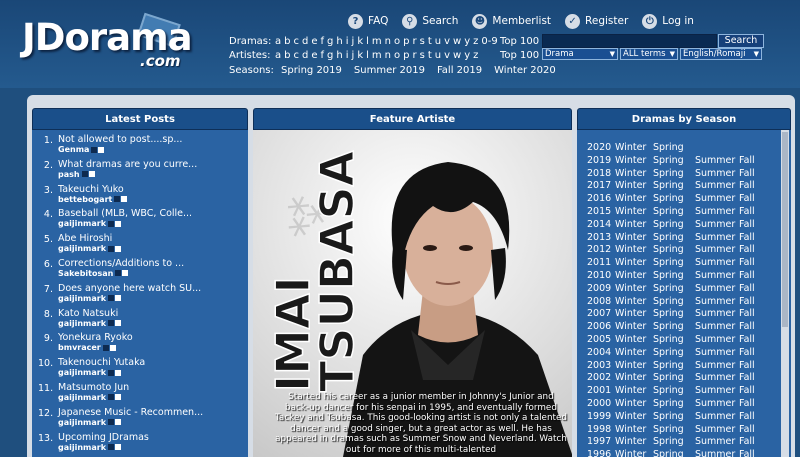 This screenshot has height=457, width=800. What do you see at coordinates (601, 238) in the screenshot?
I see `season-year-link: 2013` at bounding box center [601, 238].